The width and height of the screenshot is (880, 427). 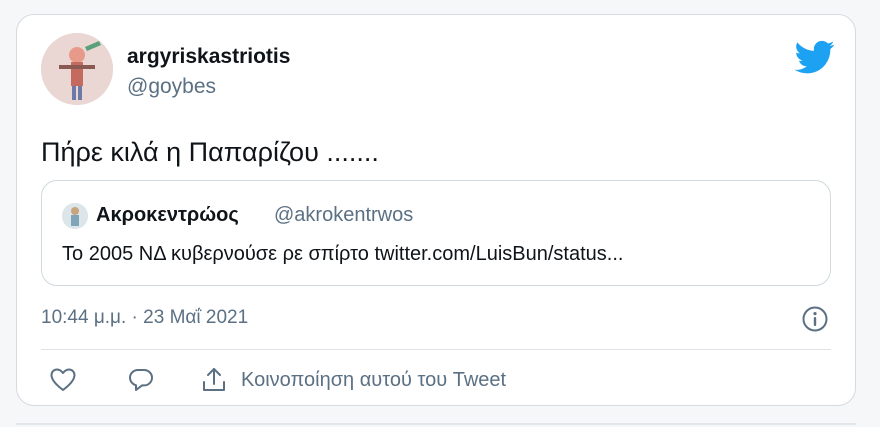 I want to click on author-name: argyriskastriotis, so click(x=208, y=57).